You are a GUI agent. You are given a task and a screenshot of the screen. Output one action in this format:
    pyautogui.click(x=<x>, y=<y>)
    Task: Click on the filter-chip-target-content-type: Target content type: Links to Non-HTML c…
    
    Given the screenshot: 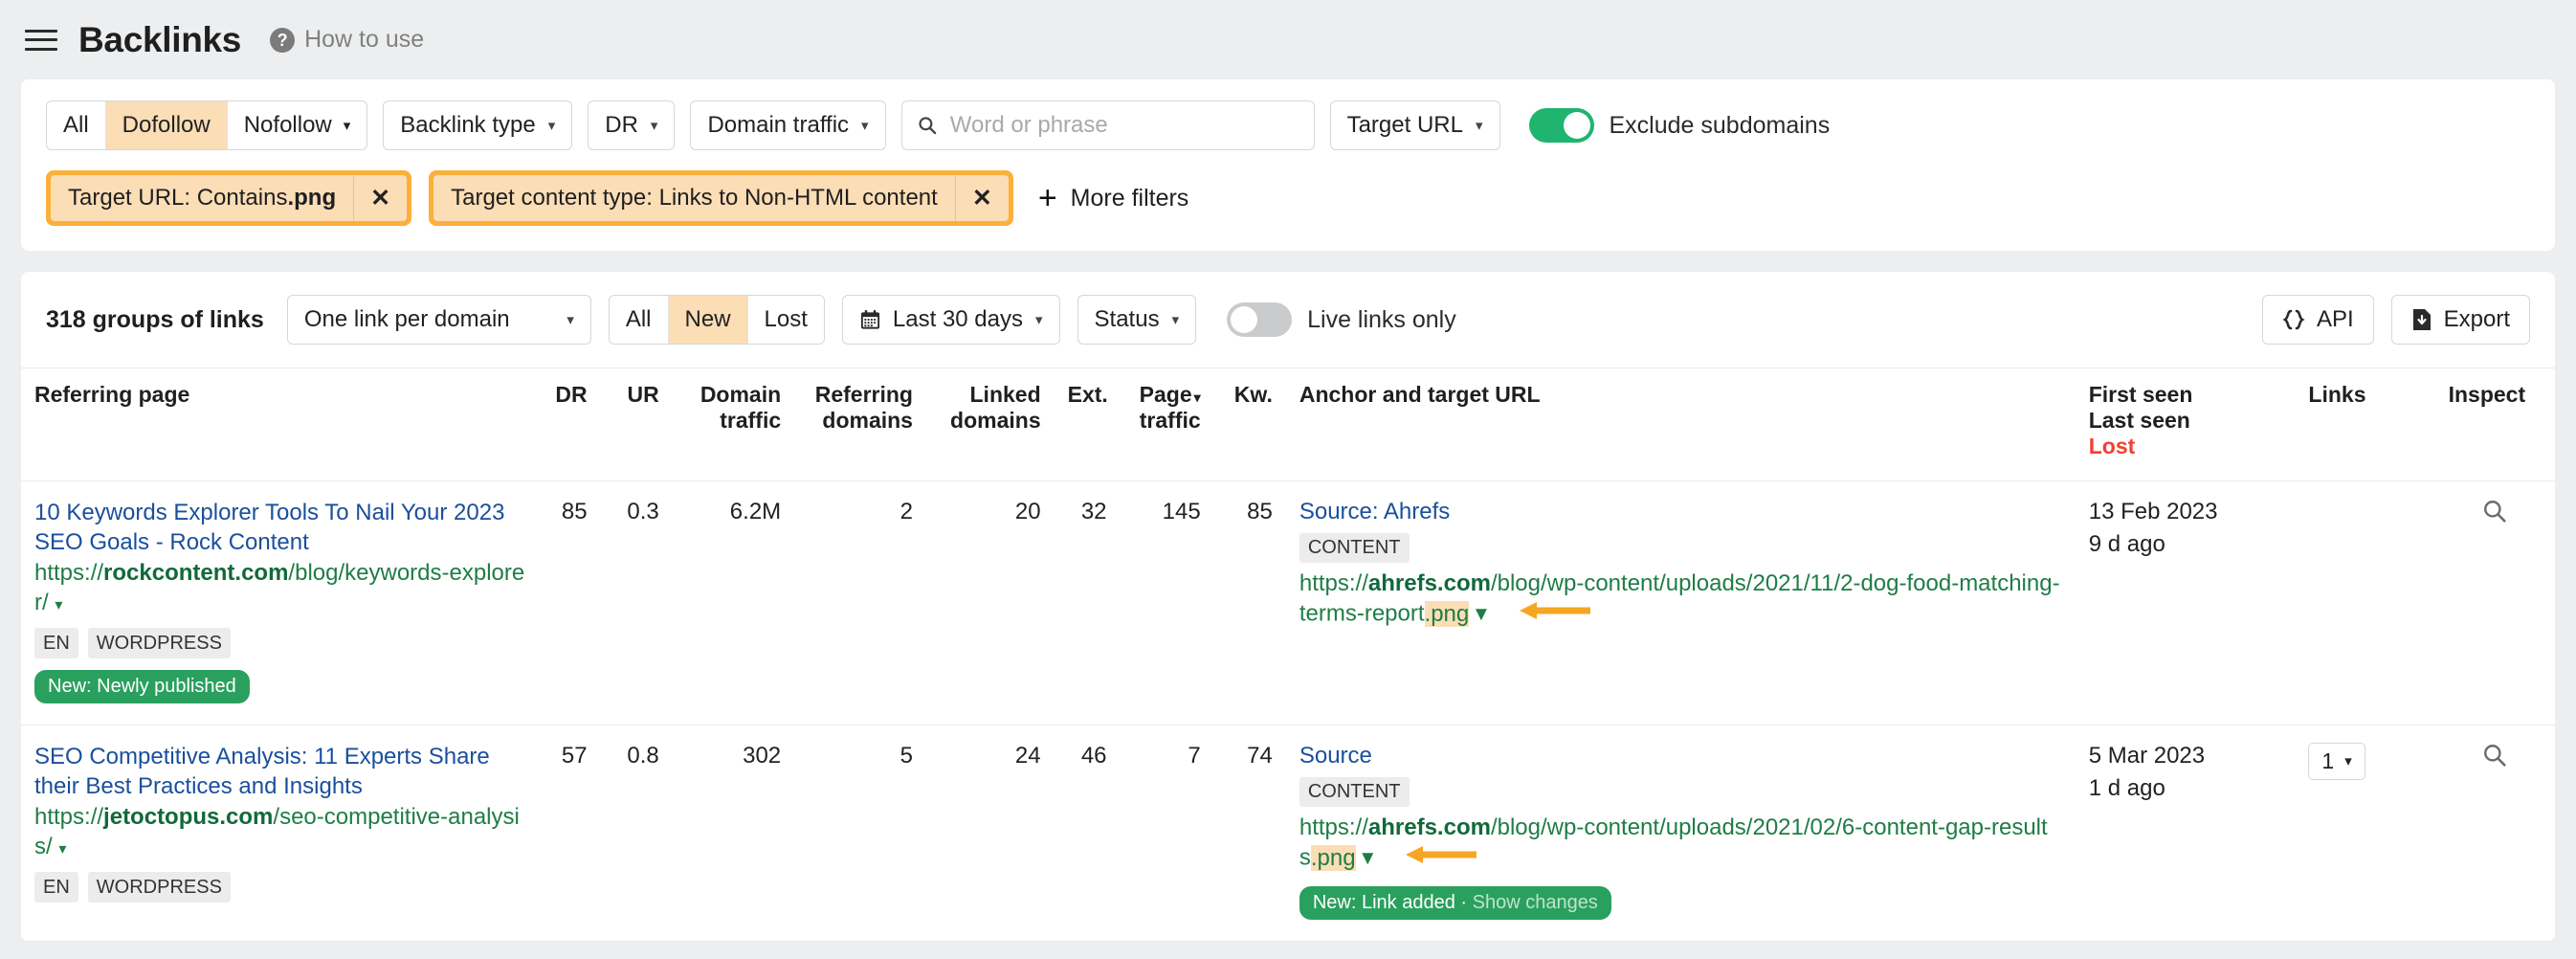 What is the action you would take?
    pyautogui.click(x=721, y=198)
    